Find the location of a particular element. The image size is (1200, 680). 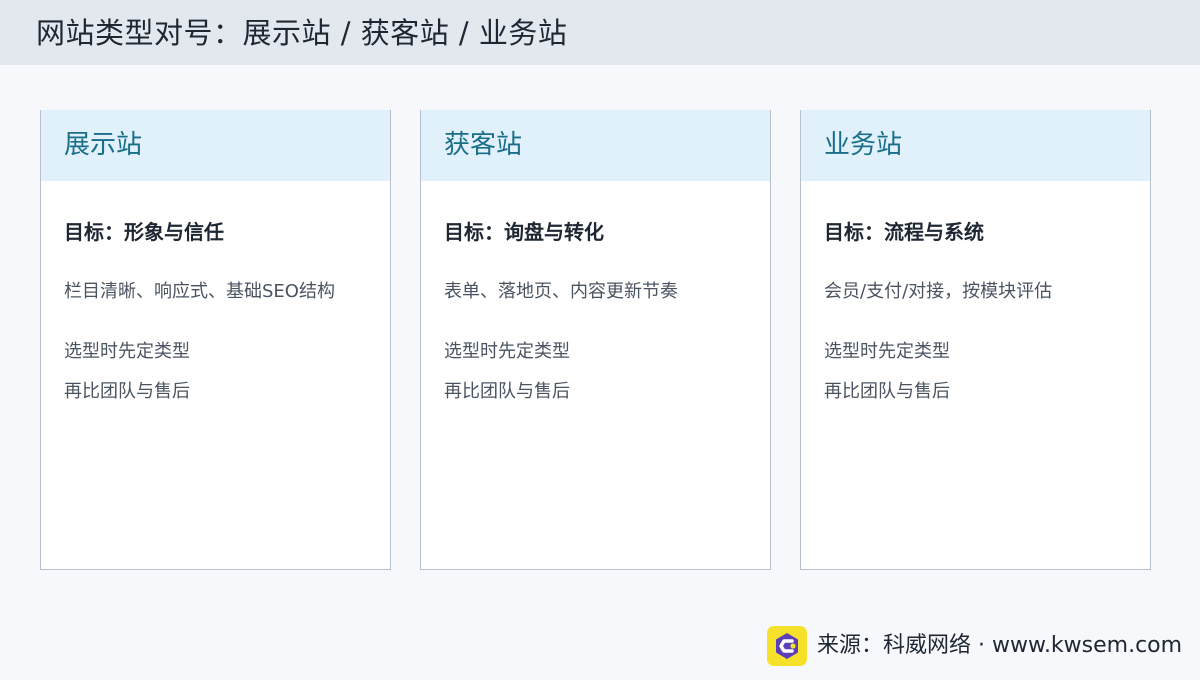

card-goal: 目标：询盘与转化 is located at coordinates (524, 232).